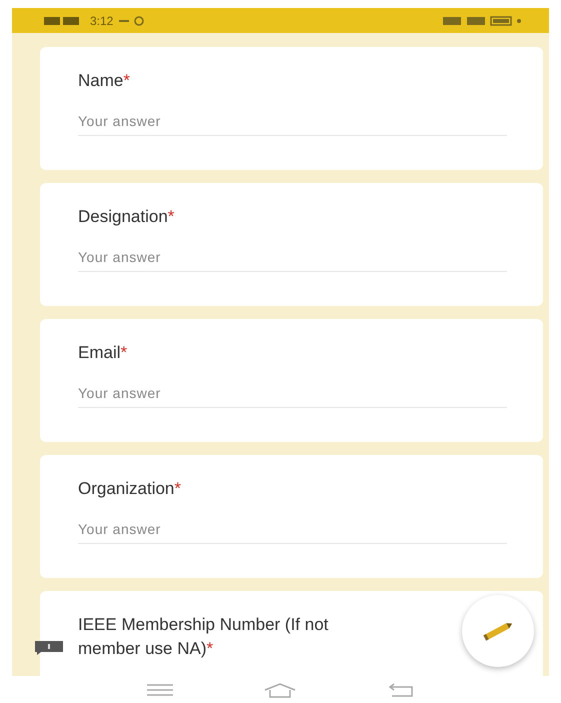 The image size is (561, 703). I want to click on status-time: 3:12, so click(102, 21).